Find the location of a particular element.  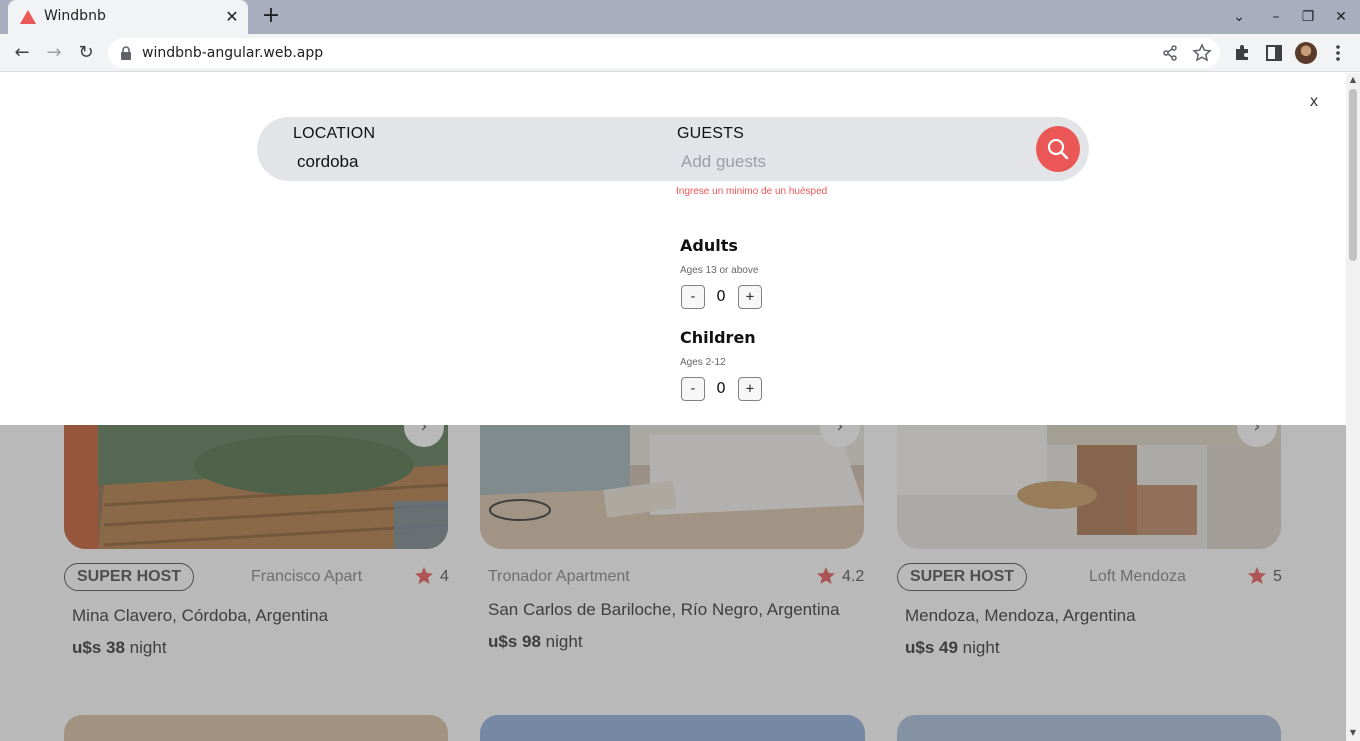

adults-increment-button: + is located at coordinates (750, 297).